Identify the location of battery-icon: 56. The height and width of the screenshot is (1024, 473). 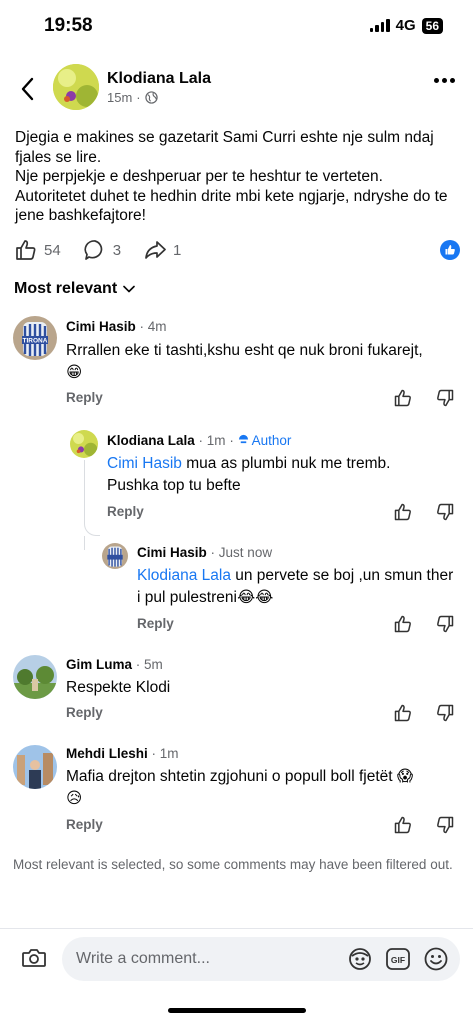
(432, 25).